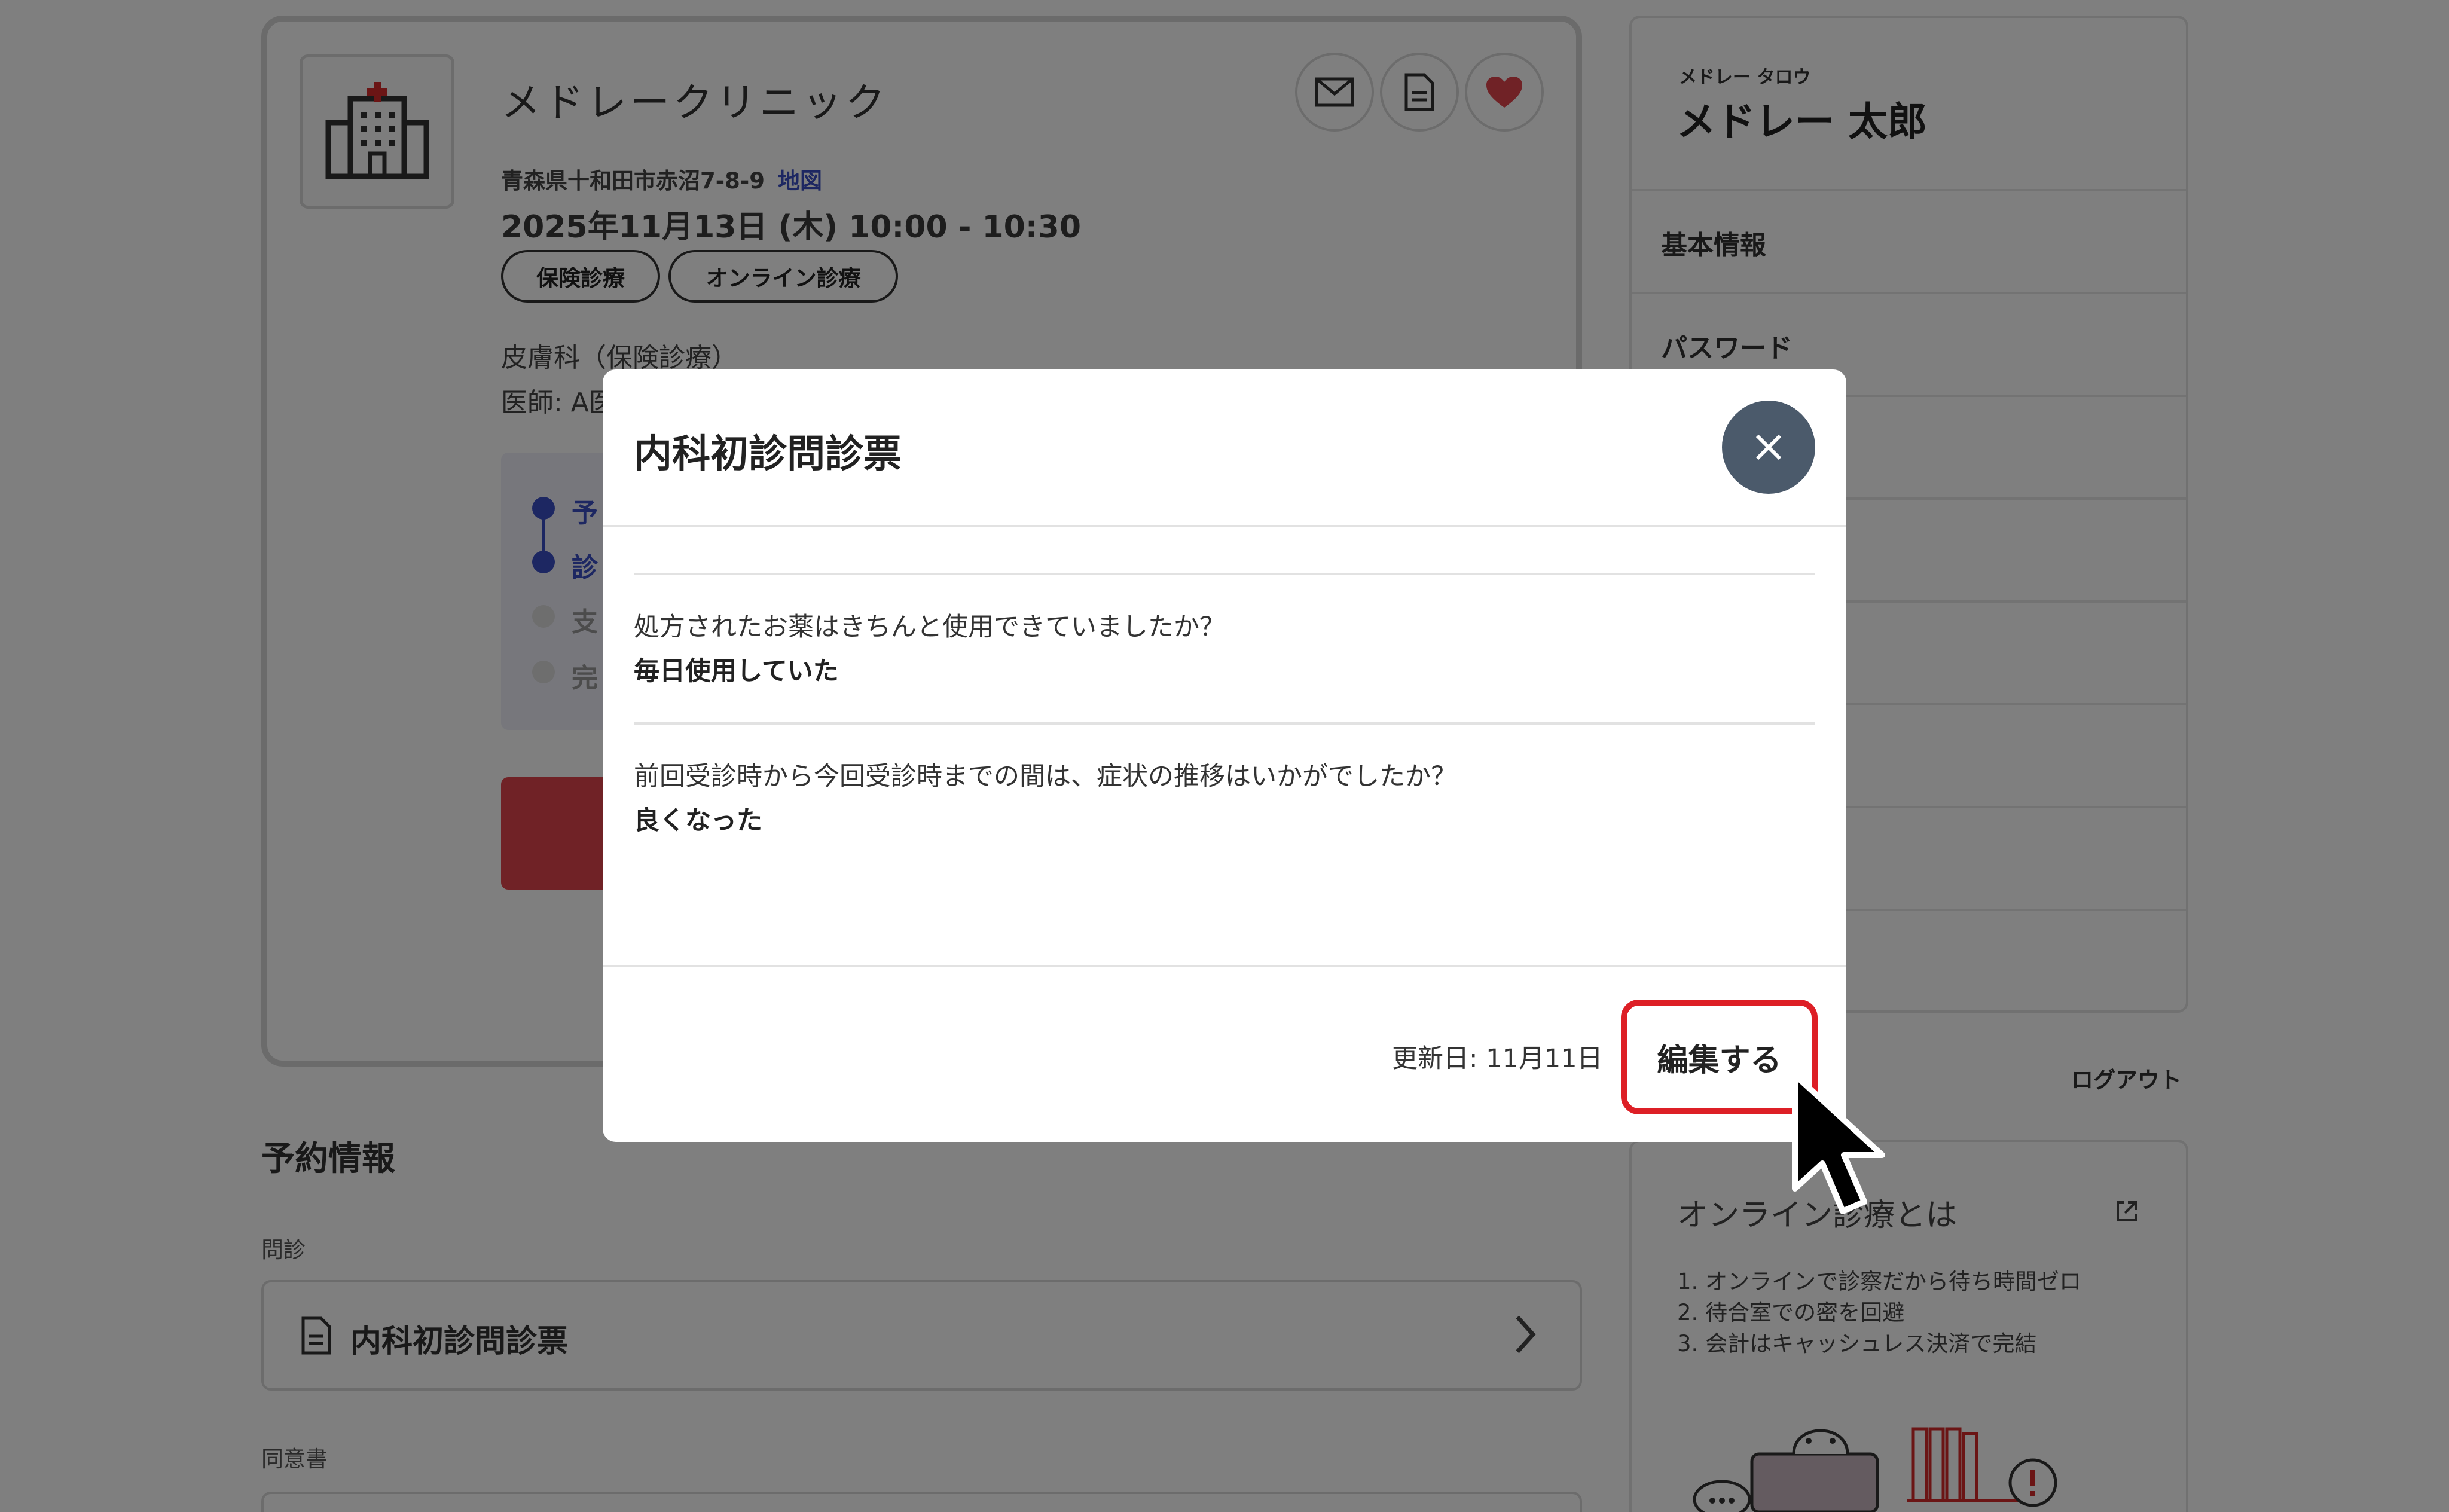 The height and width of the screenshot is (1512, 2449). What do you see at coordinates (1498, 1059) in the screenshot?
I see `updated-date: 更新日: 11月11日` at bounding box center [1498, 1059].